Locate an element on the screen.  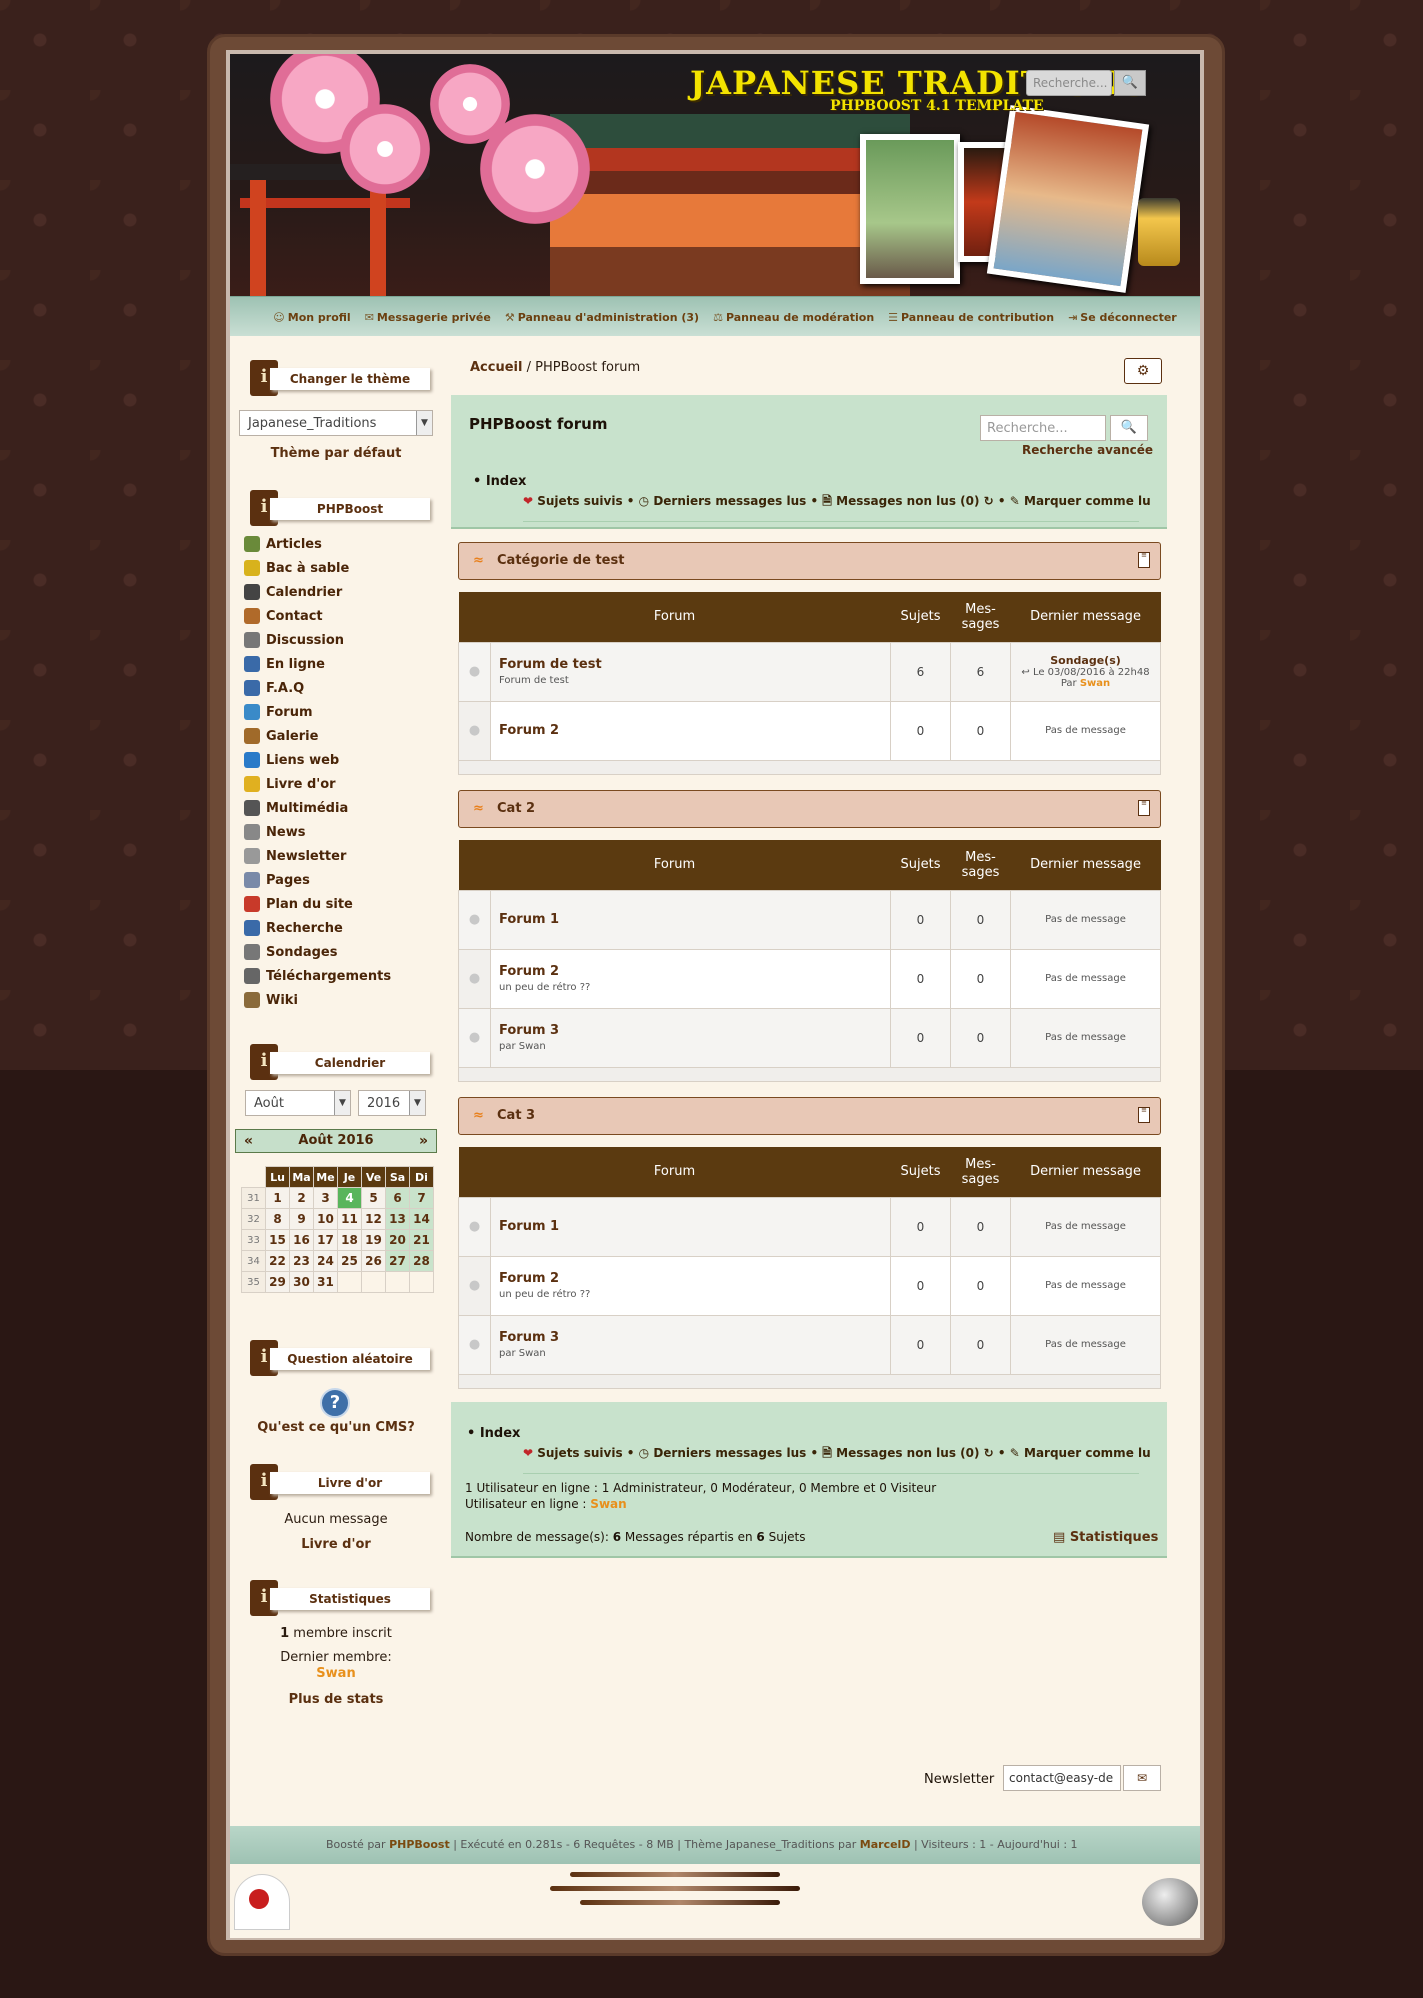
last-author-link: Swan is located at coordinates (1095, 683).